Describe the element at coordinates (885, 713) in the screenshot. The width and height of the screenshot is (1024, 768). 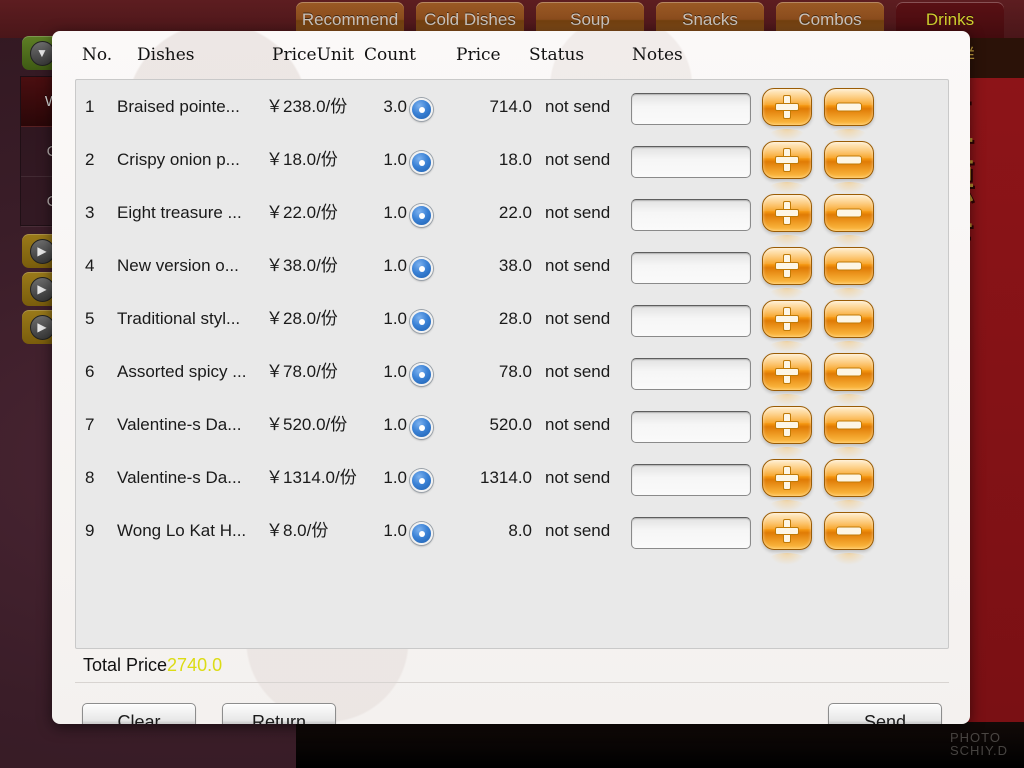
I see `send-button: Send` at that location.